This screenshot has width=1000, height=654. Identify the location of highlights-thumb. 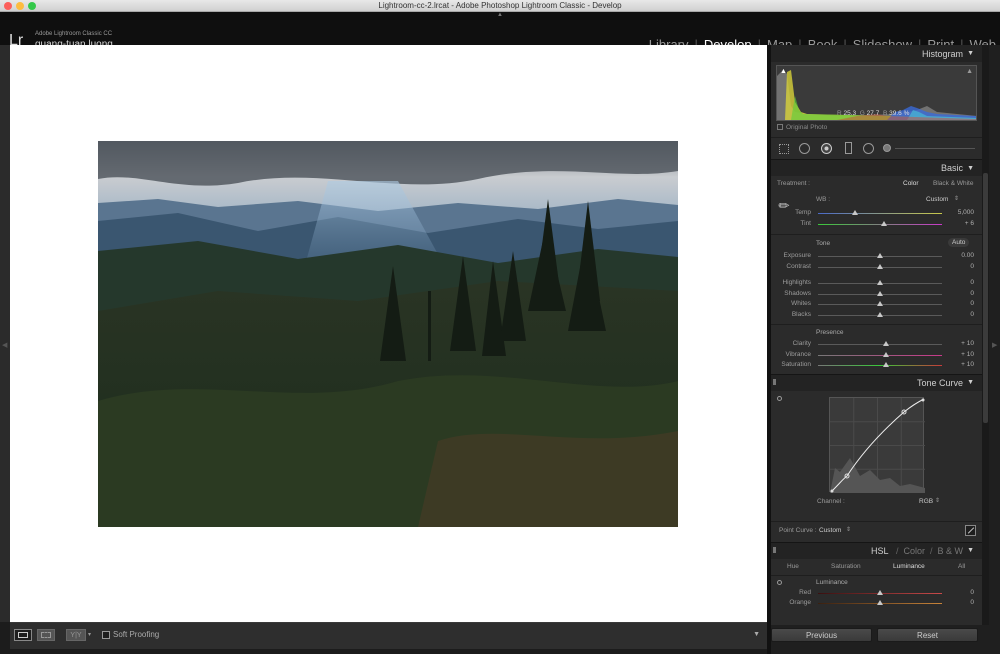
(880, 282).